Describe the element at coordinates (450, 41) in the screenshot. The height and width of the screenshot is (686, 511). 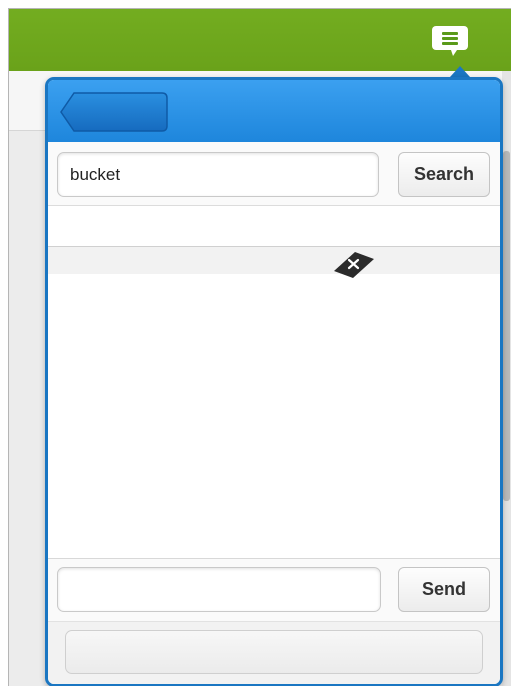
I see `chat-bubble-lines-icon` at that location.